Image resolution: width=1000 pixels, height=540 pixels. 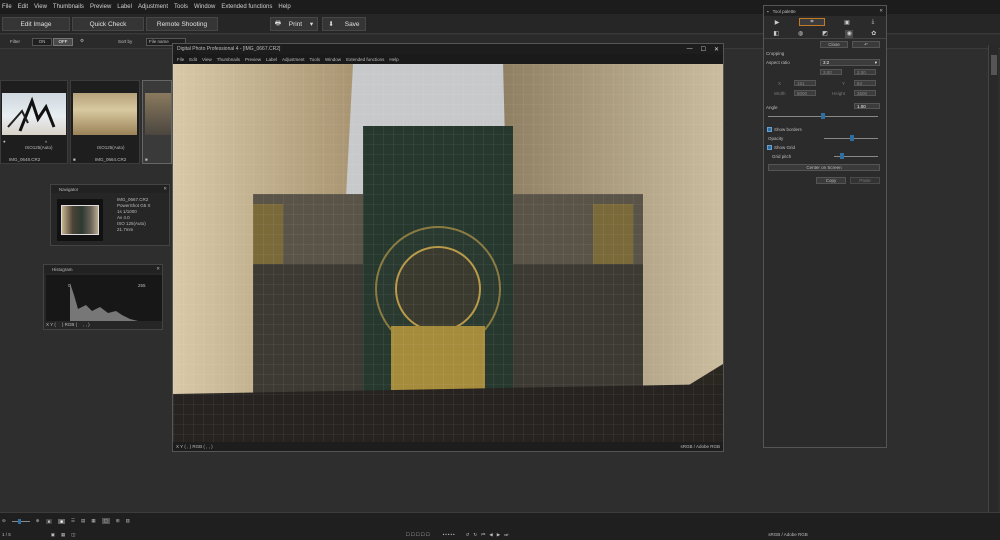 What do you see at coordinates (73, 535) in the screenshot?
I see `layout-compare-icon: ◫` at bounding box center [73, 535].